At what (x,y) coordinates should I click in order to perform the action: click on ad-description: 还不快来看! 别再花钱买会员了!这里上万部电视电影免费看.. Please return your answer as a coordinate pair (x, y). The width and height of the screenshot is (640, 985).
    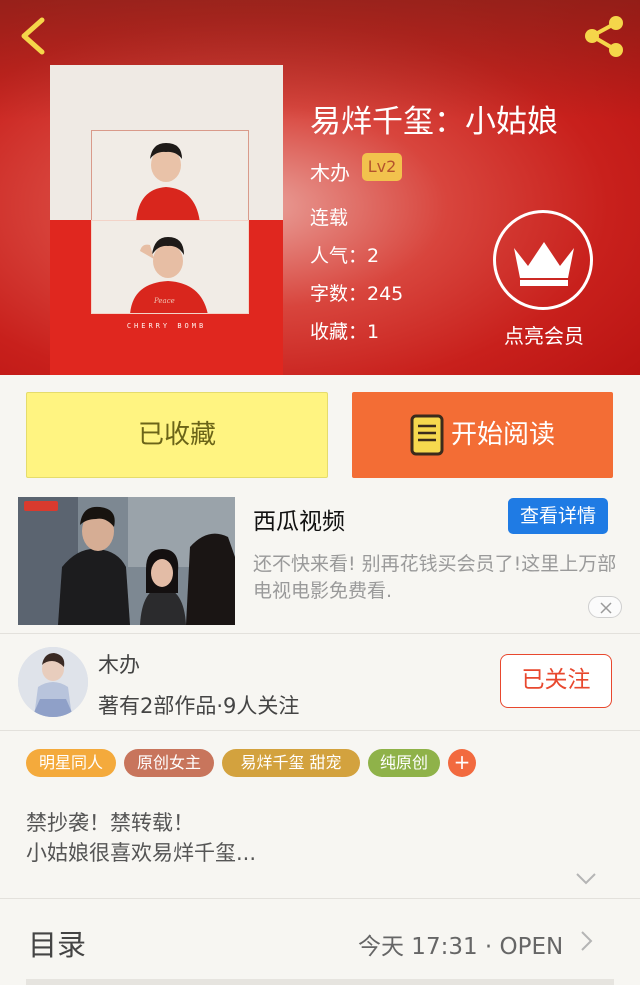
    Looking at the image, I should click on (438, 578).